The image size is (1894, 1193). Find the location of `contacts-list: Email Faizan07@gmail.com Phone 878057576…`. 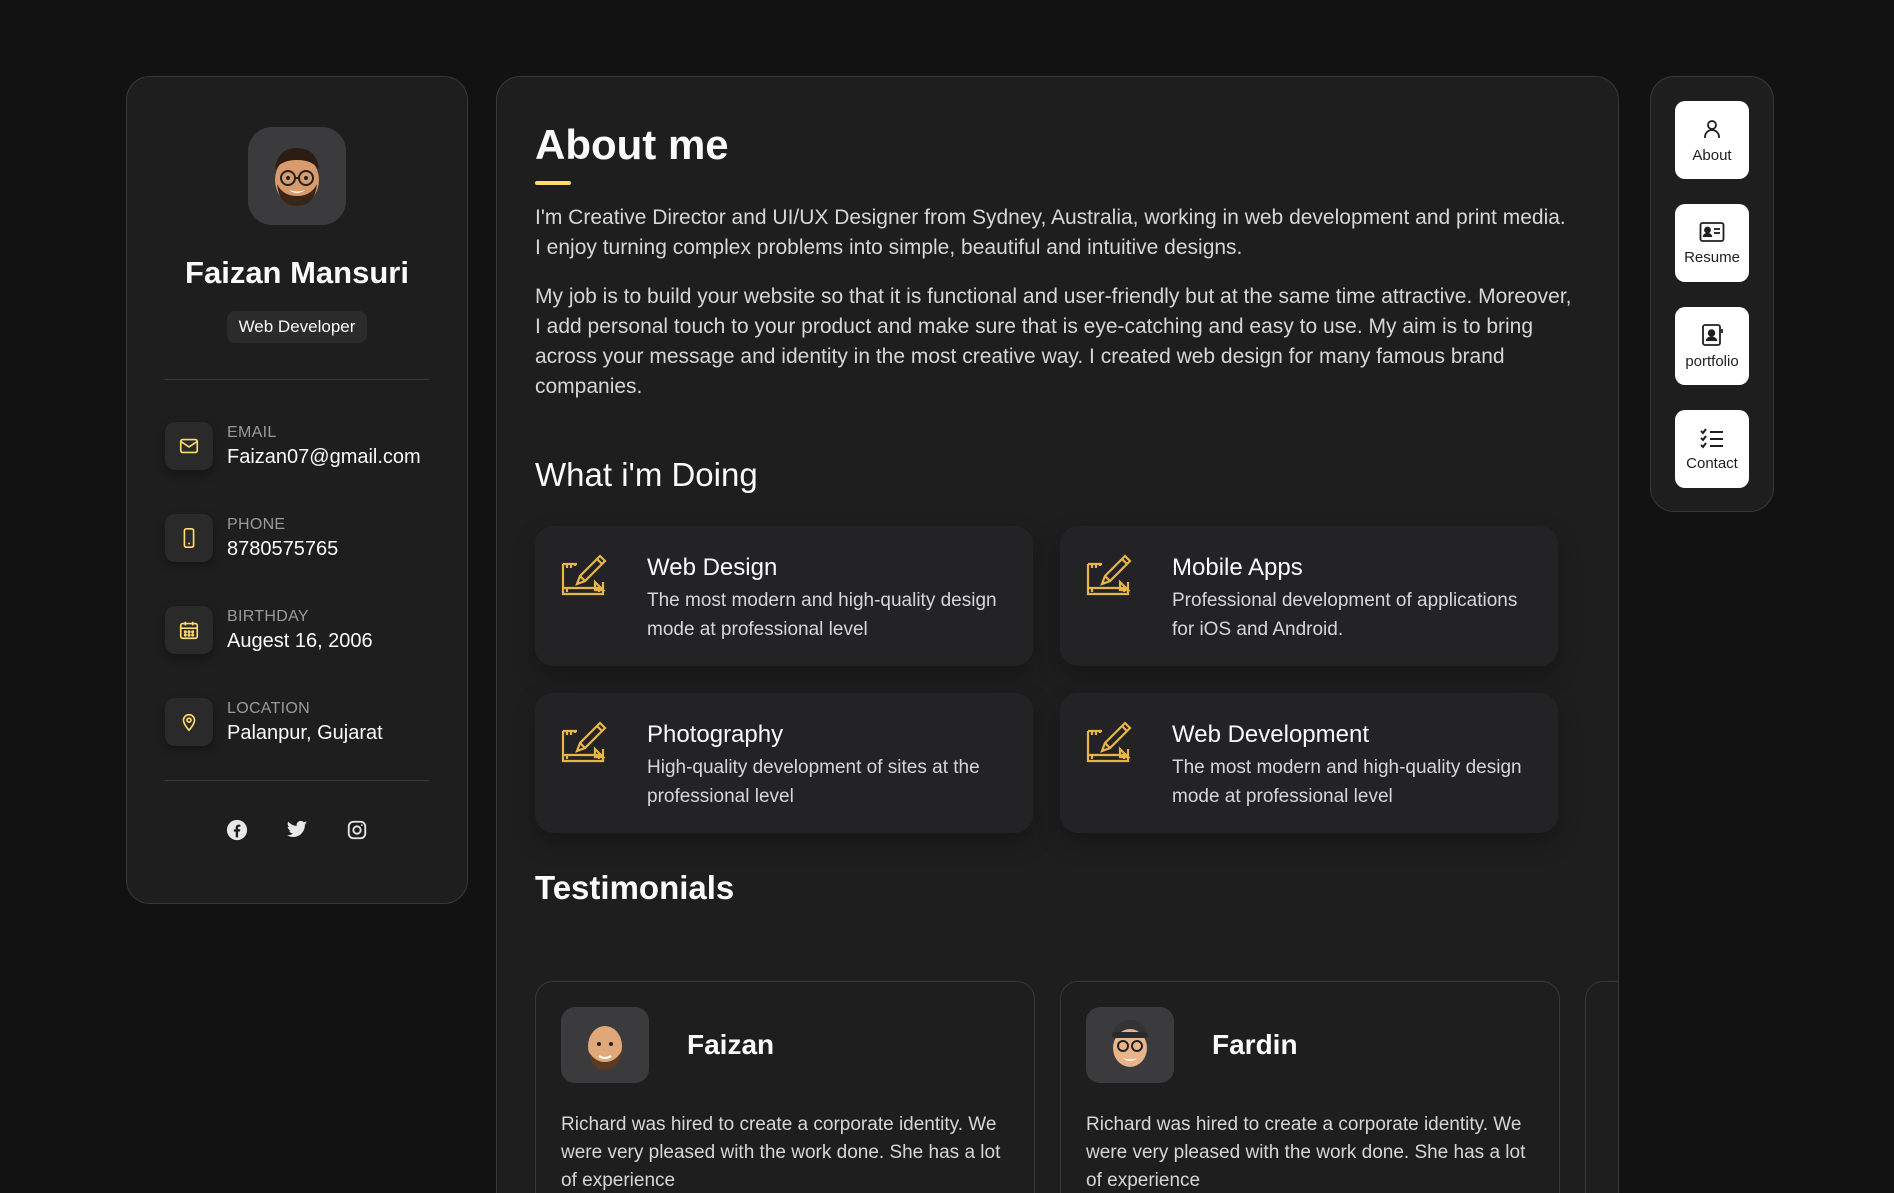

contacts-list: Email Faizan07@gmail.com Phone 878057576… is located at coordinates (297, 584).